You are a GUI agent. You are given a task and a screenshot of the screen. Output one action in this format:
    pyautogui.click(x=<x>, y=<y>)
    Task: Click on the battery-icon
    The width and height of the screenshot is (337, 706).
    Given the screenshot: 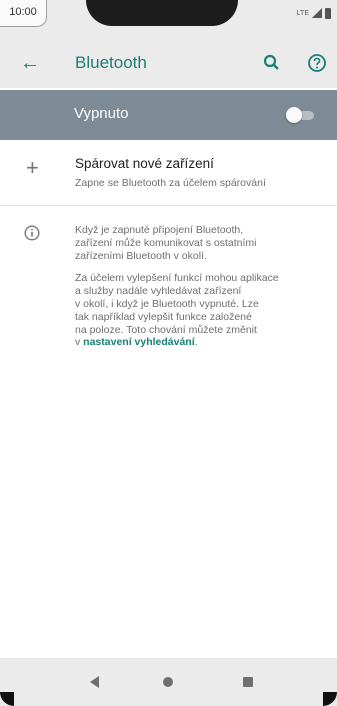 What is the action you would take?
    pyautogui.click(x=328, y=13)
    